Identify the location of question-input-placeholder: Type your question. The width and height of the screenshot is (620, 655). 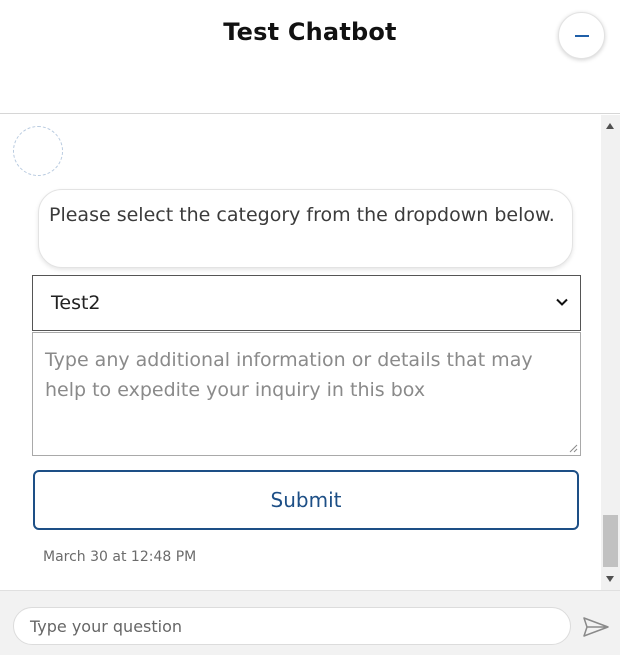
(106, 626).